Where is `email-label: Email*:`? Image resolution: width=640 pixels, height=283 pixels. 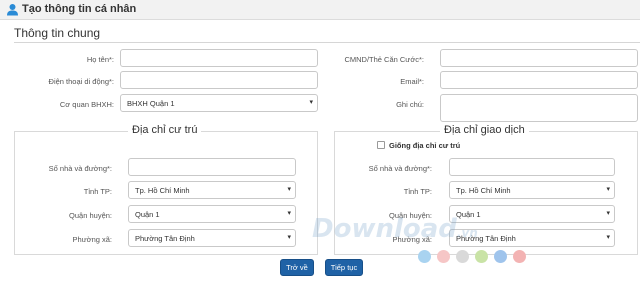 email-label: Email*: is located at coordinates (412, 81).